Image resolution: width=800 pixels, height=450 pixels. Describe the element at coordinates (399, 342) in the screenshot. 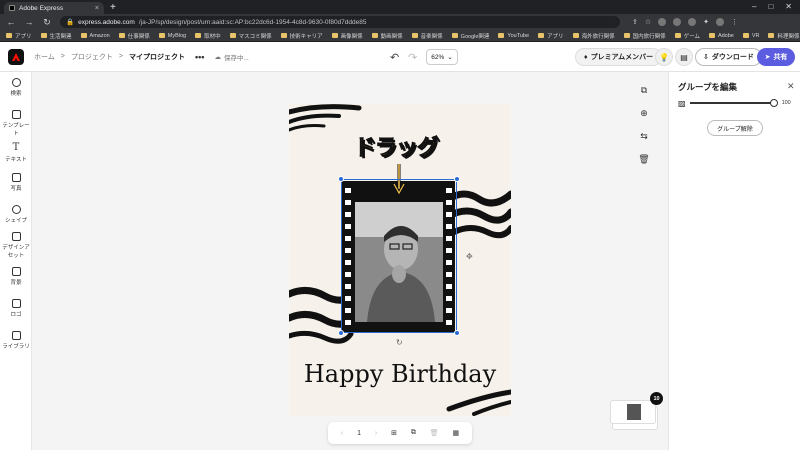

I see `rotate-handle-icon: ↻` at that location.